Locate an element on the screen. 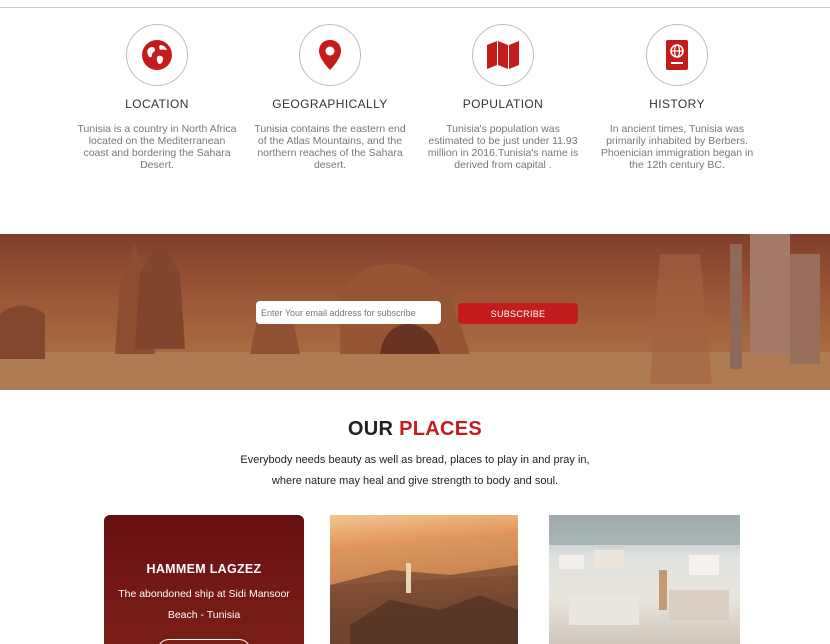 This screenshot has width=830, height=644. card-title: HAMMEM LAGZEZ is located at coordinates (204, 569).